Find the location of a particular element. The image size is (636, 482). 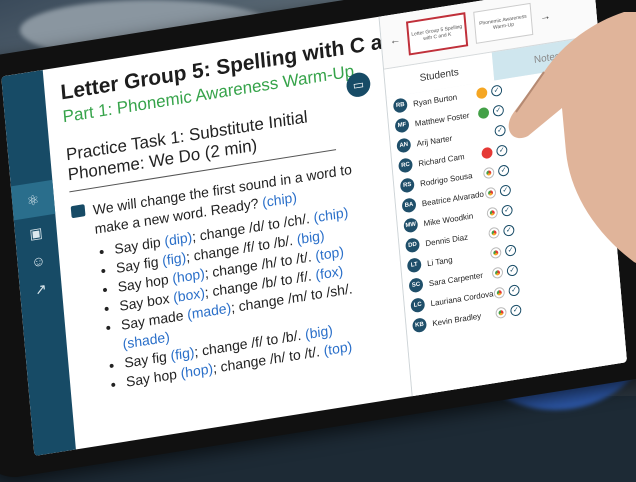

avatar: SC is located at coordinates (416, 285).